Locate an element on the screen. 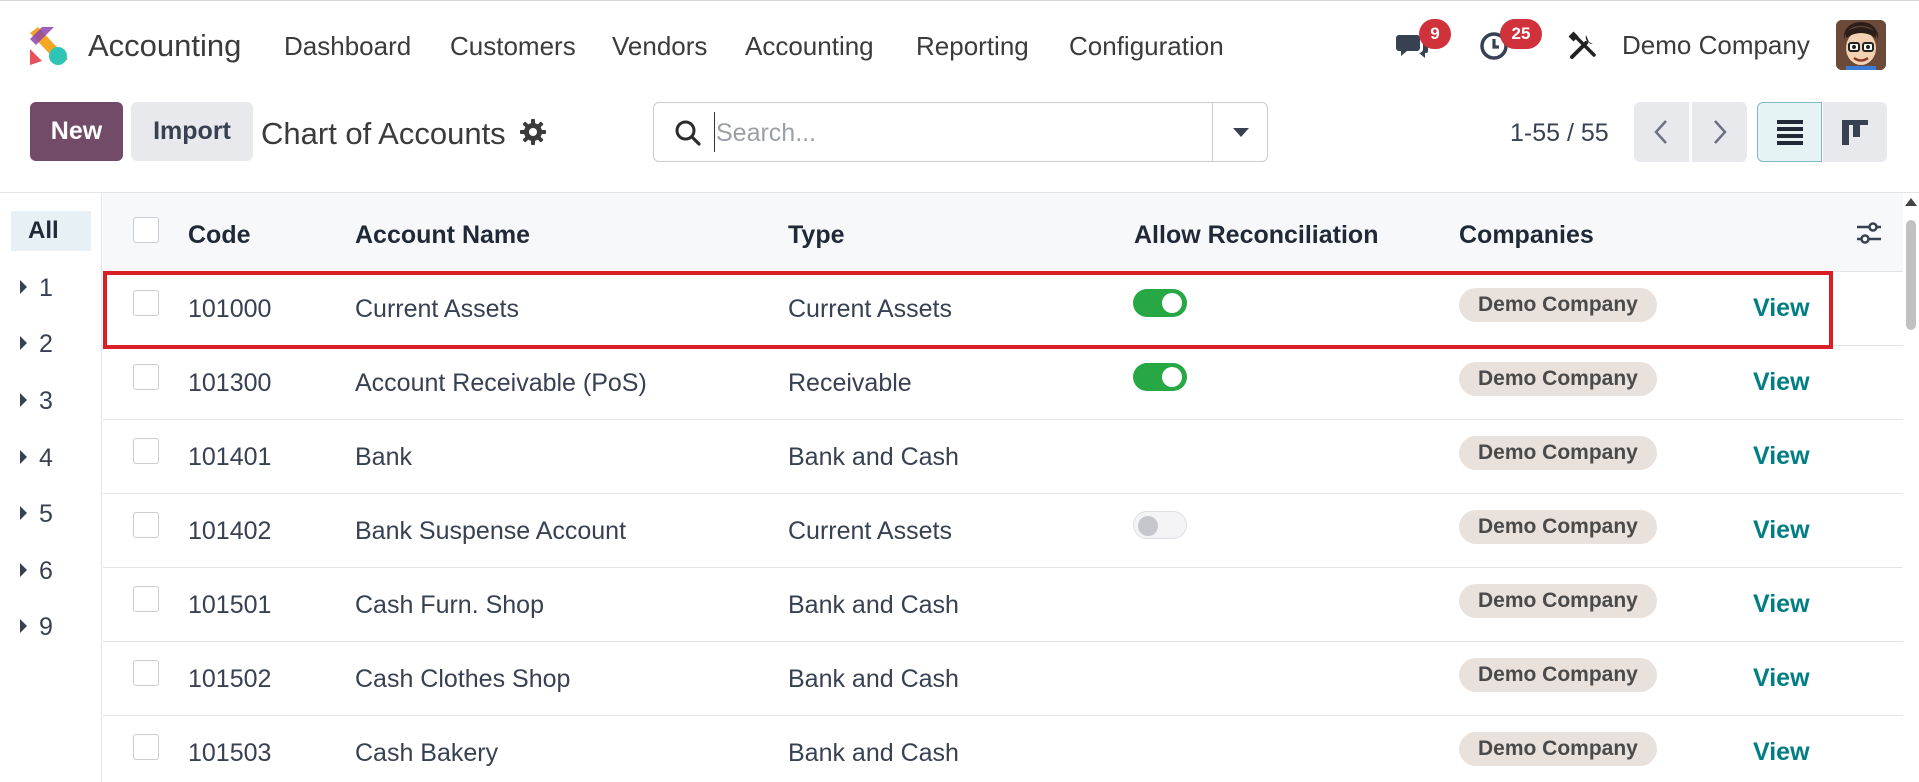 The width and height of the screenshot is (1919, 782). side-item-label: 2 is located at coordinates (46, 344).